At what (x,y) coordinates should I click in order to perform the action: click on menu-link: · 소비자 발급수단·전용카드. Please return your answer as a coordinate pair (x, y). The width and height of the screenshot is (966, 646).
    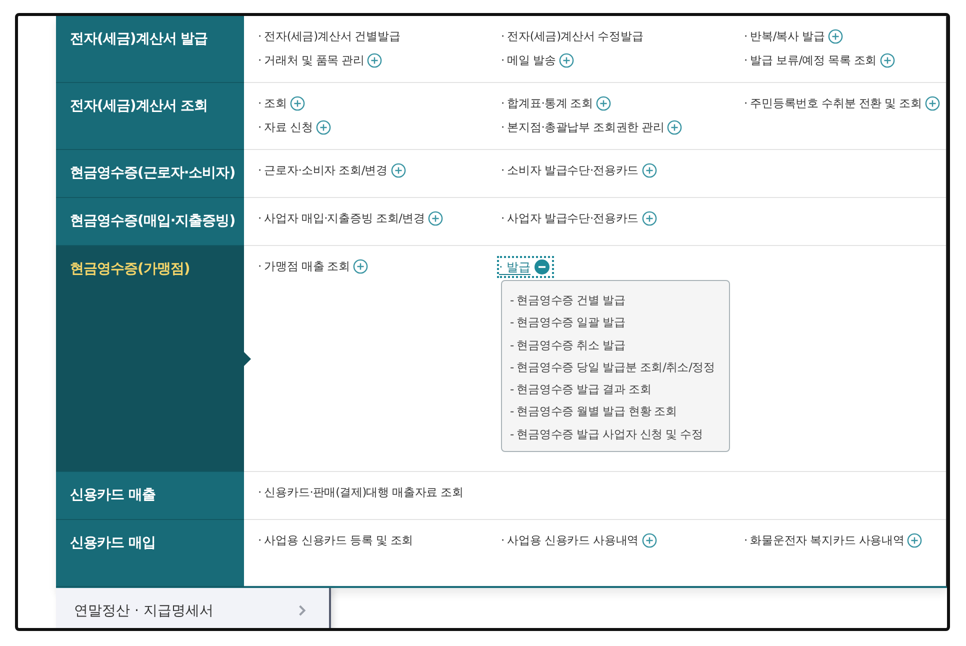
    Looking at the image, I should click on (570, 170).